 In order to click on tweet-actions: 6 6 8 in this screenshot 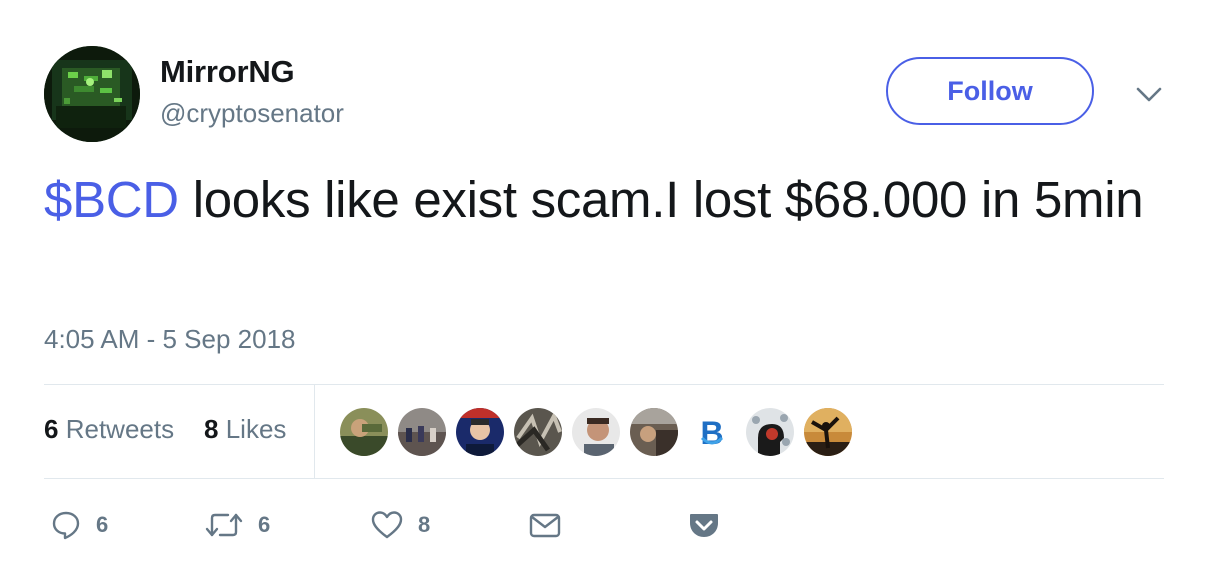, I will do `click(604, 525)`.